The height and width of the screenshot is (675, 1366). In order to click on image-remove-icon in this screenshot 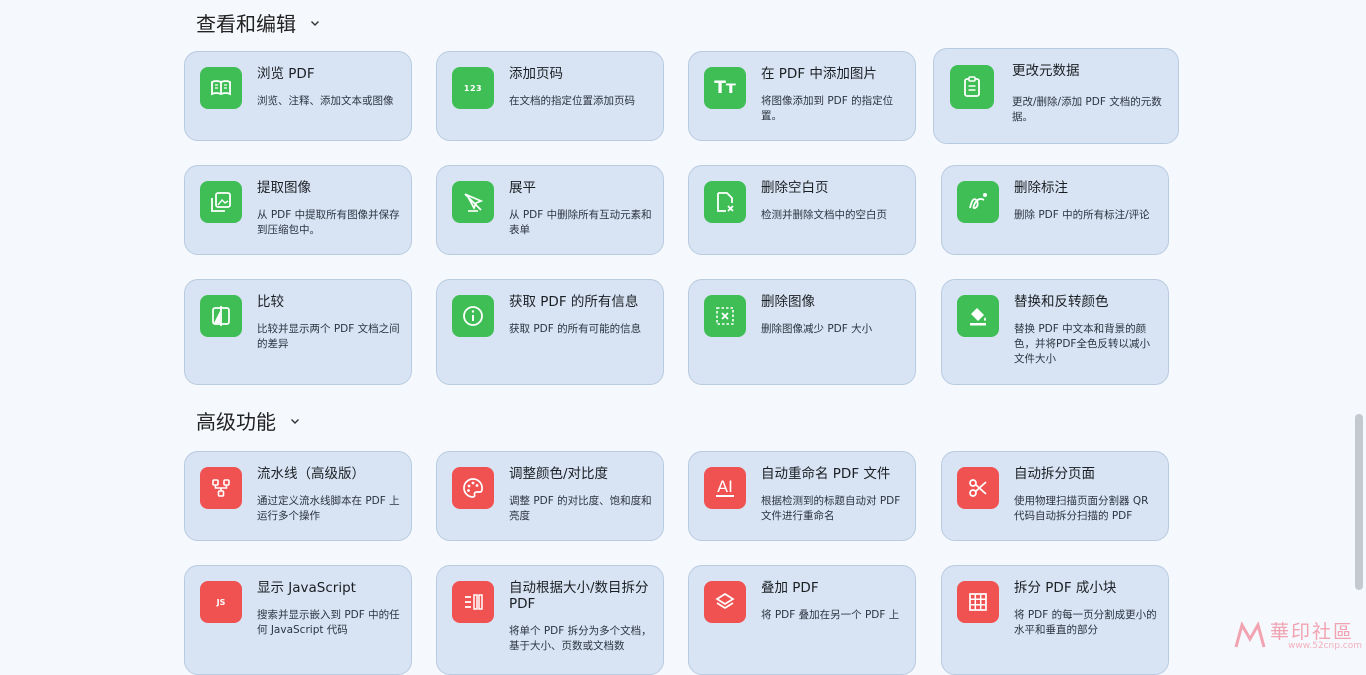, I will do `click(725, 316)`.